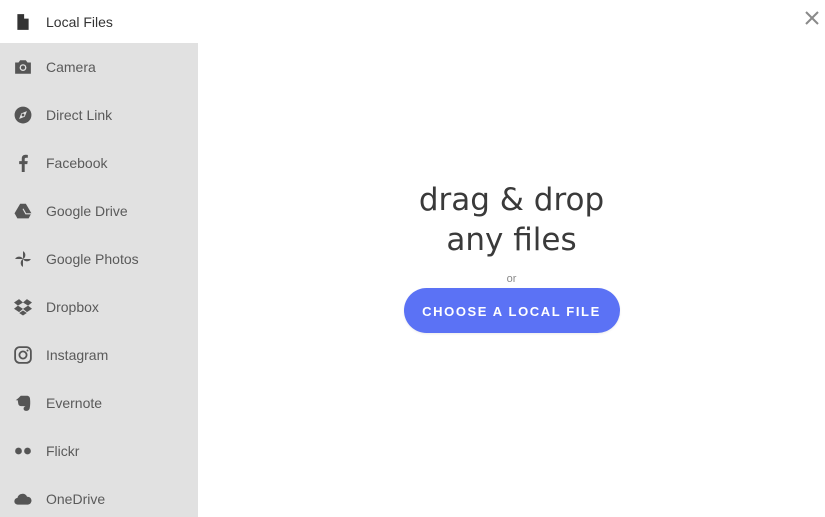  I want to click on sidebar-item-google-photos: Google Photos, so click(99, 259).